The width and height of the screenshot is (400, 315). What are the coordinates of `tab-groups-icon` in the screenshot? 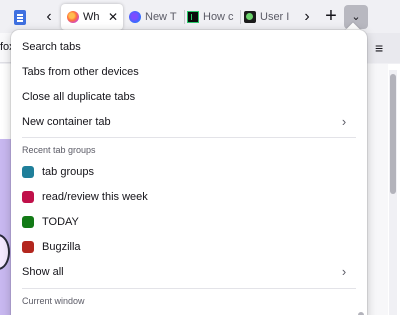 It's located at (20, 17).